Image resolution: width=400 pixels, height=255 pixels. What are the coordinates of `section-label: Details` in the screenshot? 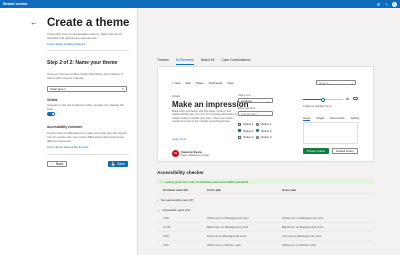 It's located at (176, 96).